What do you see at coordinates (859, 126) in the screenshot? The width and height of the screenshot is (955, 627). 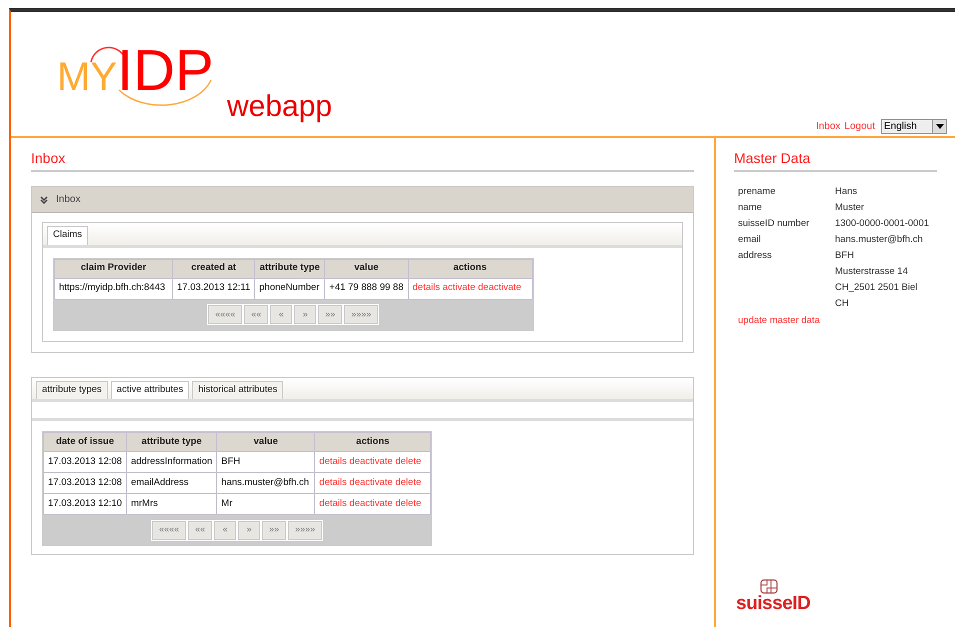 I see `nav-link: Logout` at bounding box center [859, 126].